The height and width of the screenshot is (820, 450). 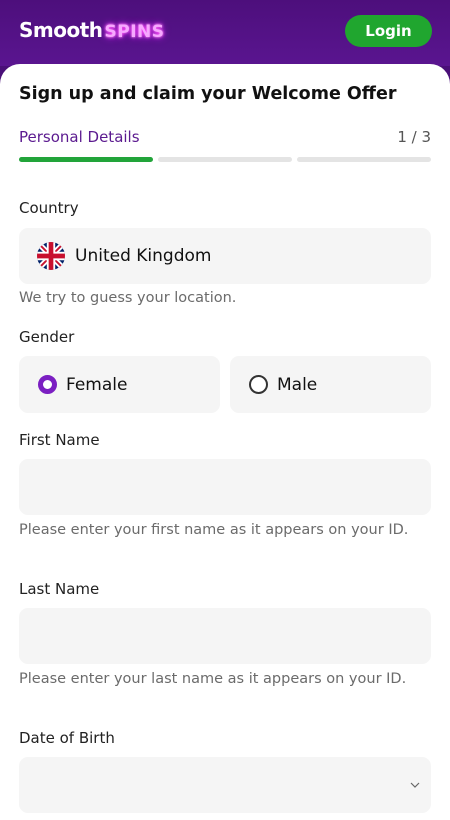 What do you see at coordinates (208, 94) in the screenshot?
I see `form-title: Sign up and claim your Welcome Offer` at bounding box center [208, 94].